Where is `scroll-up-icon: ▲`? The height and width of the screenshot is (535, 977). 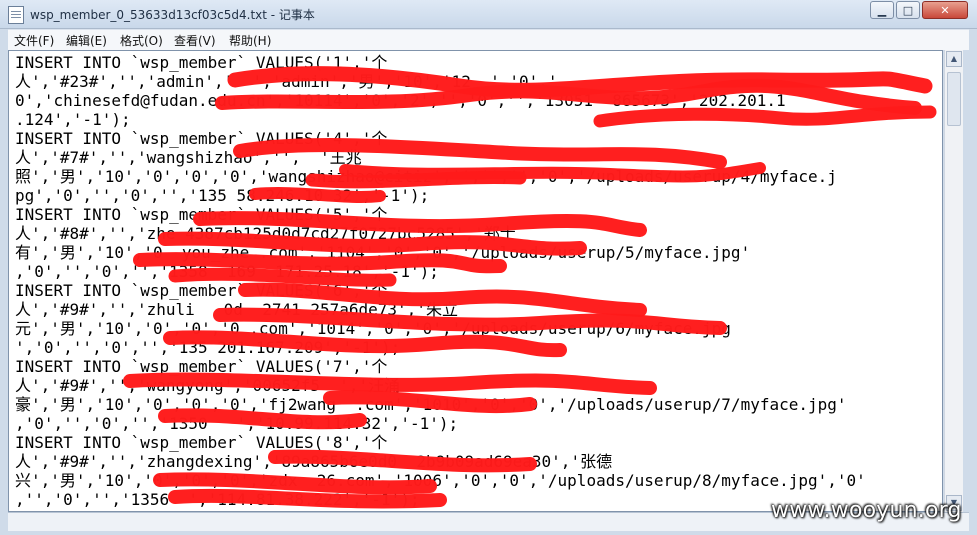
scroll-up-icon: ▲ is located at coordinates (954, 59).